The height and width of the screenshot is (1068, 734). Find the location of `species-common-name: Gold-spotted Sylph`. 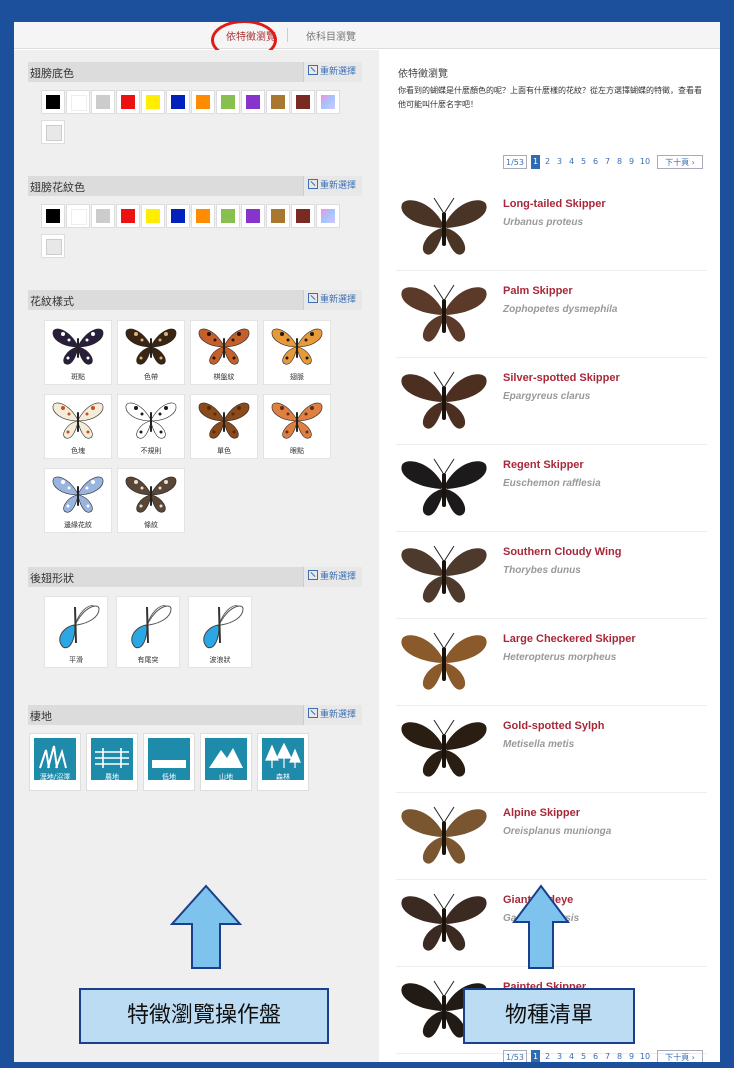

species-common-name: Gold-spotted Sylph is located at coordinates (553, 726).